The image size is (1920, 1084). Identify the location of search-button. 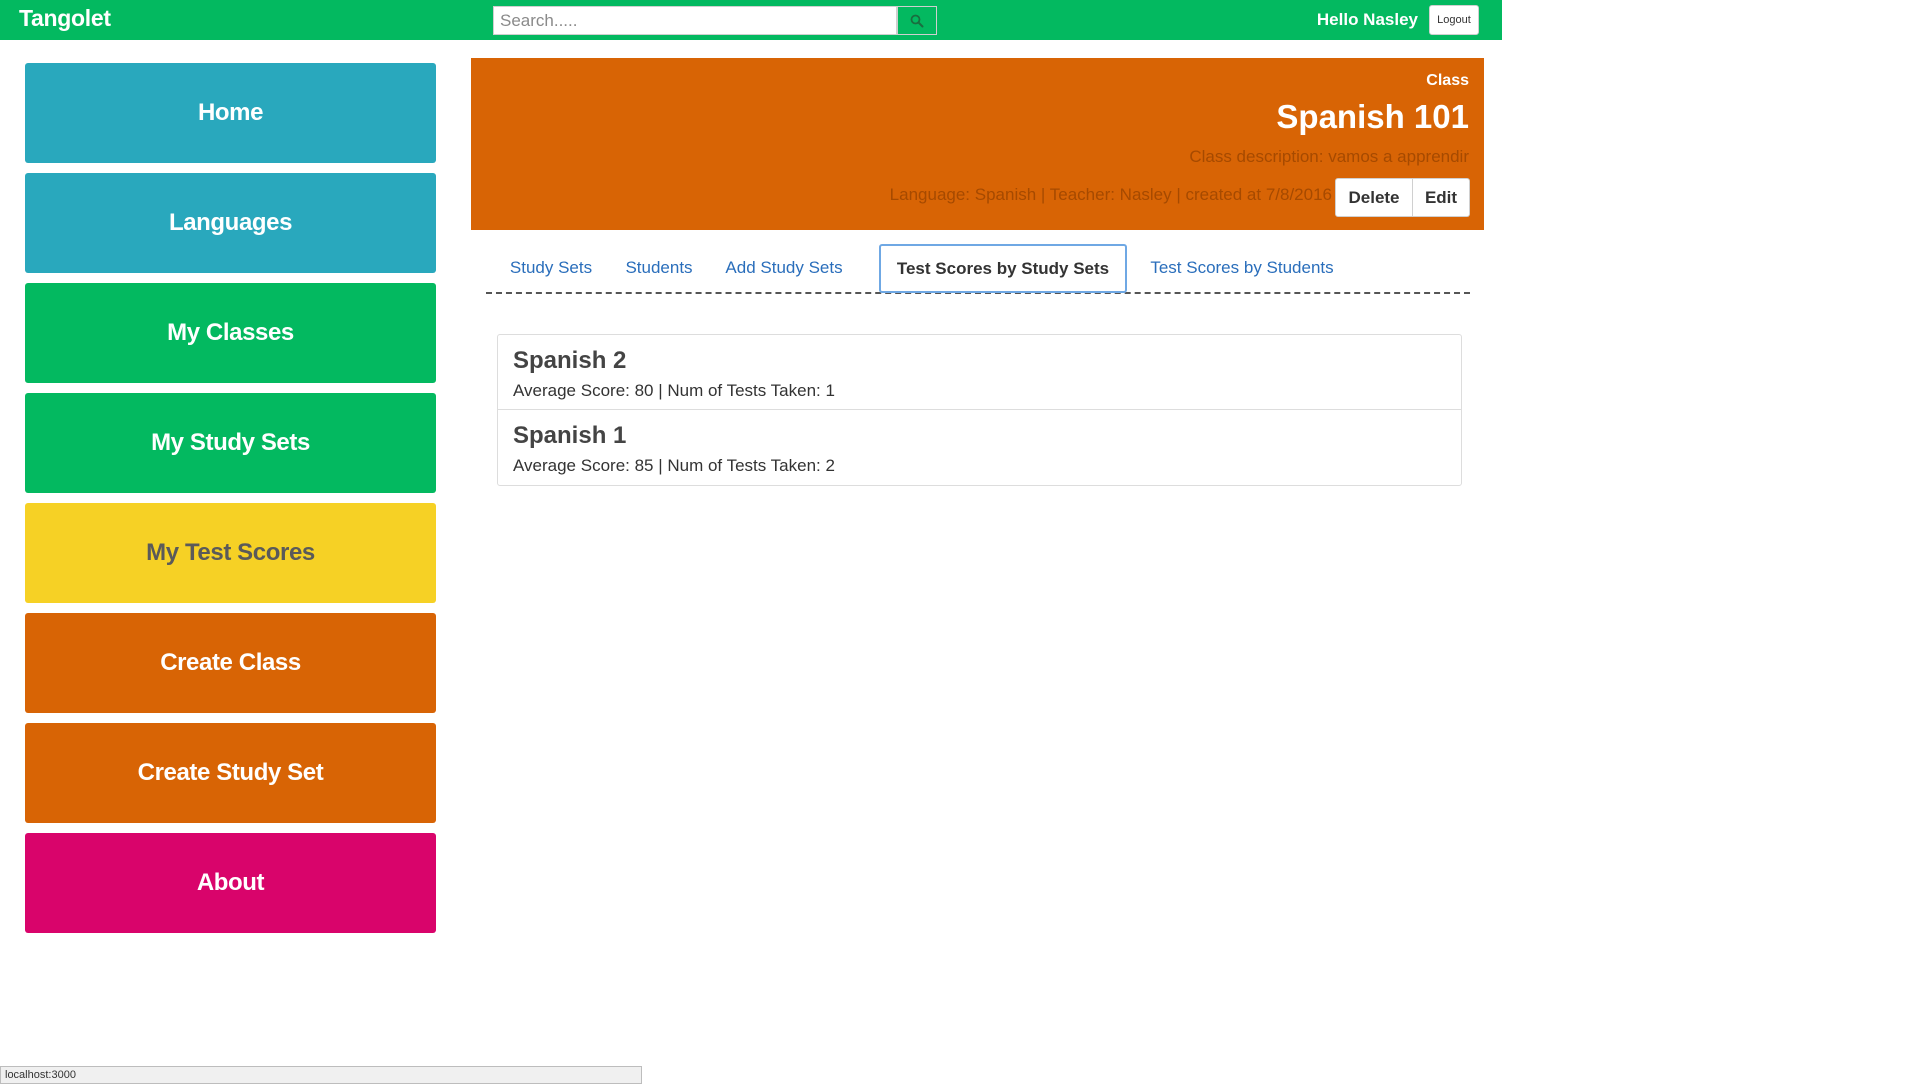
(917, 20).